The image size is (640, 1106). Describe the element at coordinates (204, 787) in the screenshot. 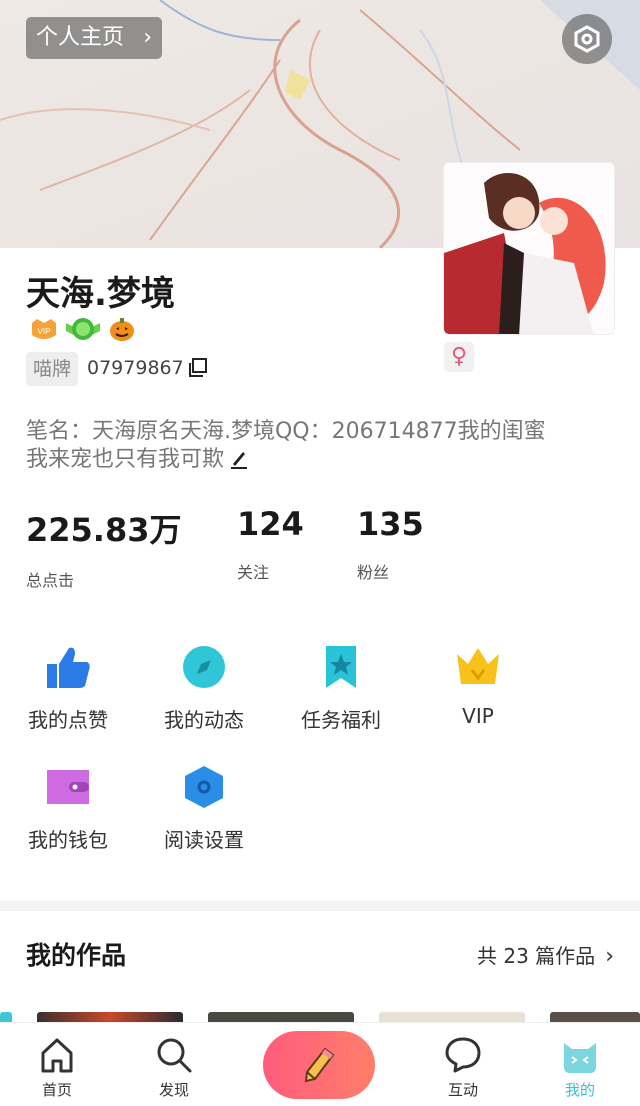

I see `hexagon-settings-icon` at that location.